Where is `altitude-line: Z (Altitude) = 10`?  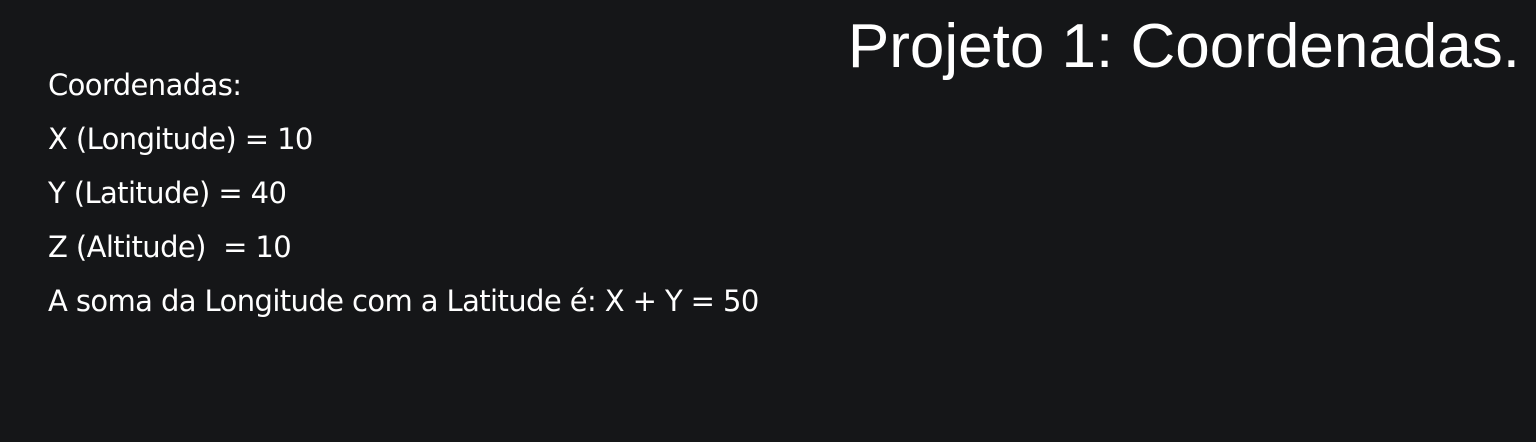
altitude-line: Z (Altitude) = 10 is located at coordinates (170, 247).